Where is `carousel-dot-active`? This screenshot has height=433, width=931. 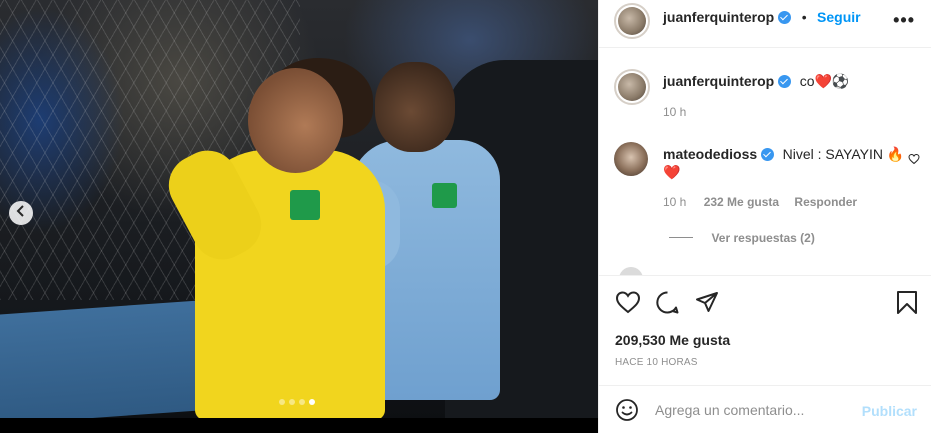
carousel-dot-active is located at coordinates (312, 402).